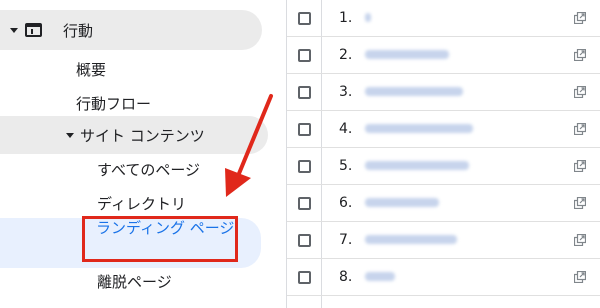  What do you see at coordinates (443, 18) in the screenshot?
I see `table-row: 1.` at bounding box center [443, 18].